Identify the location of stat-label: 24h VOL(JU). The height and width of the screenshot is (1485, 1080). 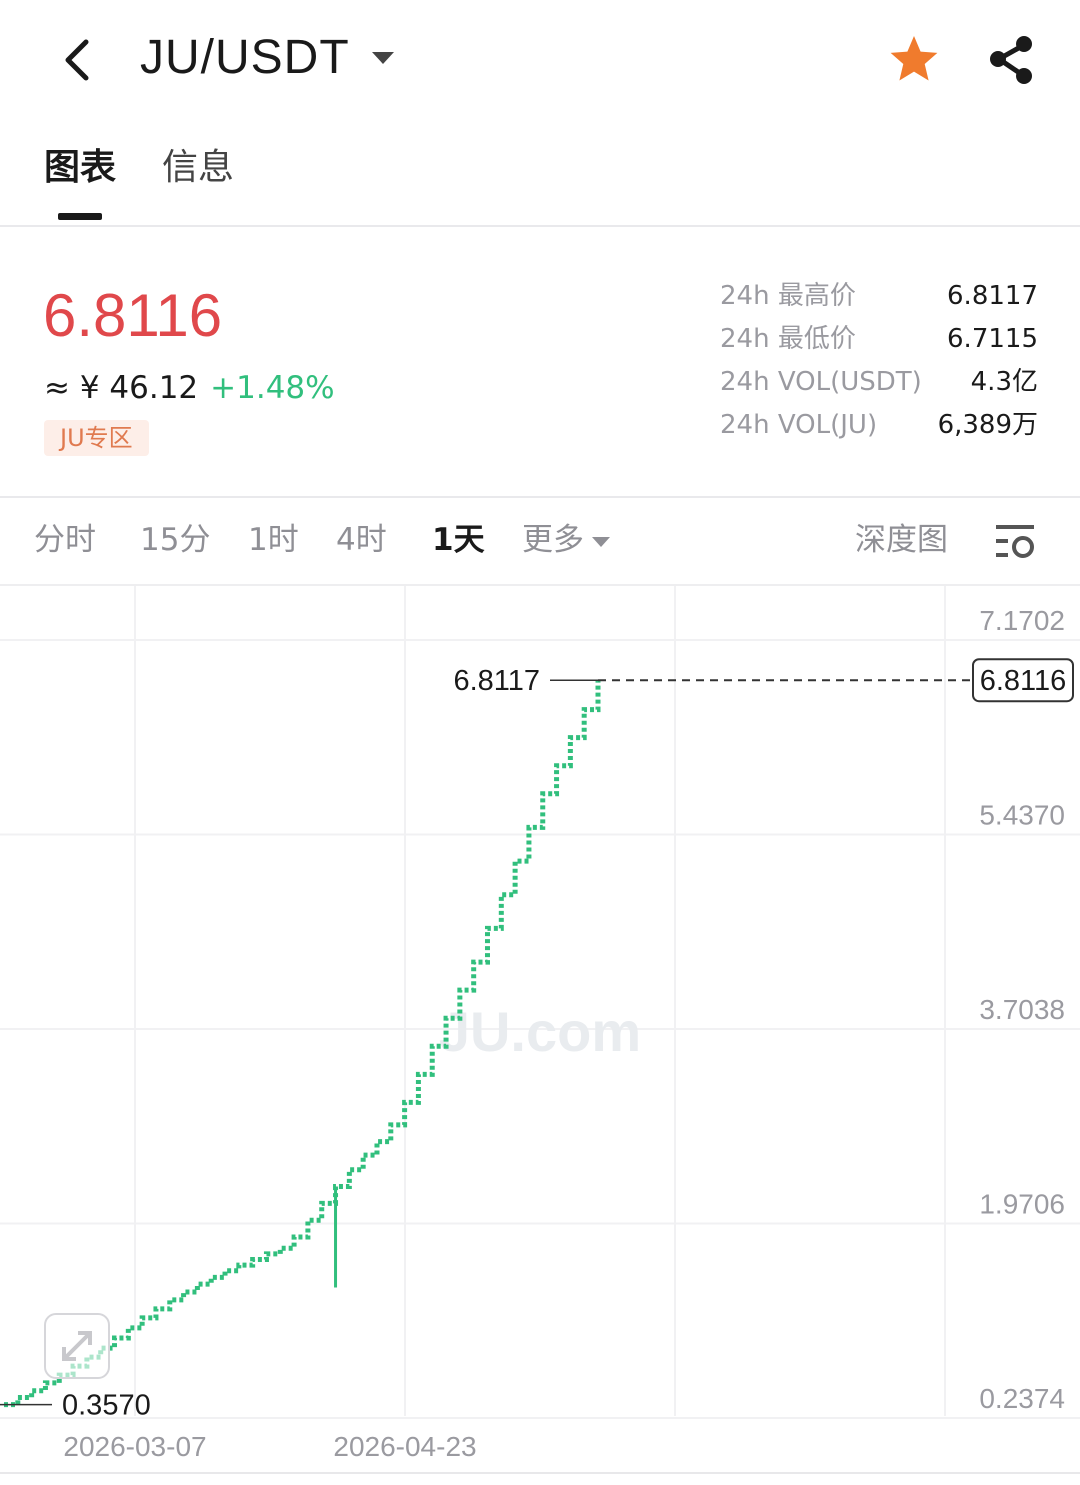
(799, 425).